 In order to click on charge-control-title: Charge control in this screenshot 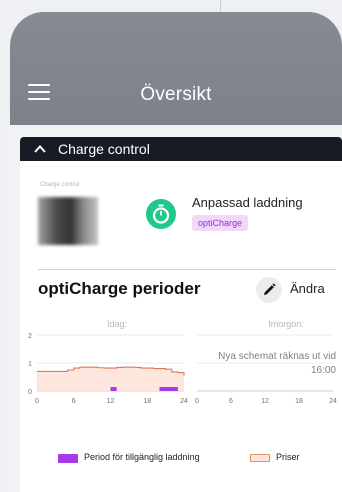, I will do `click(104, 149)`.